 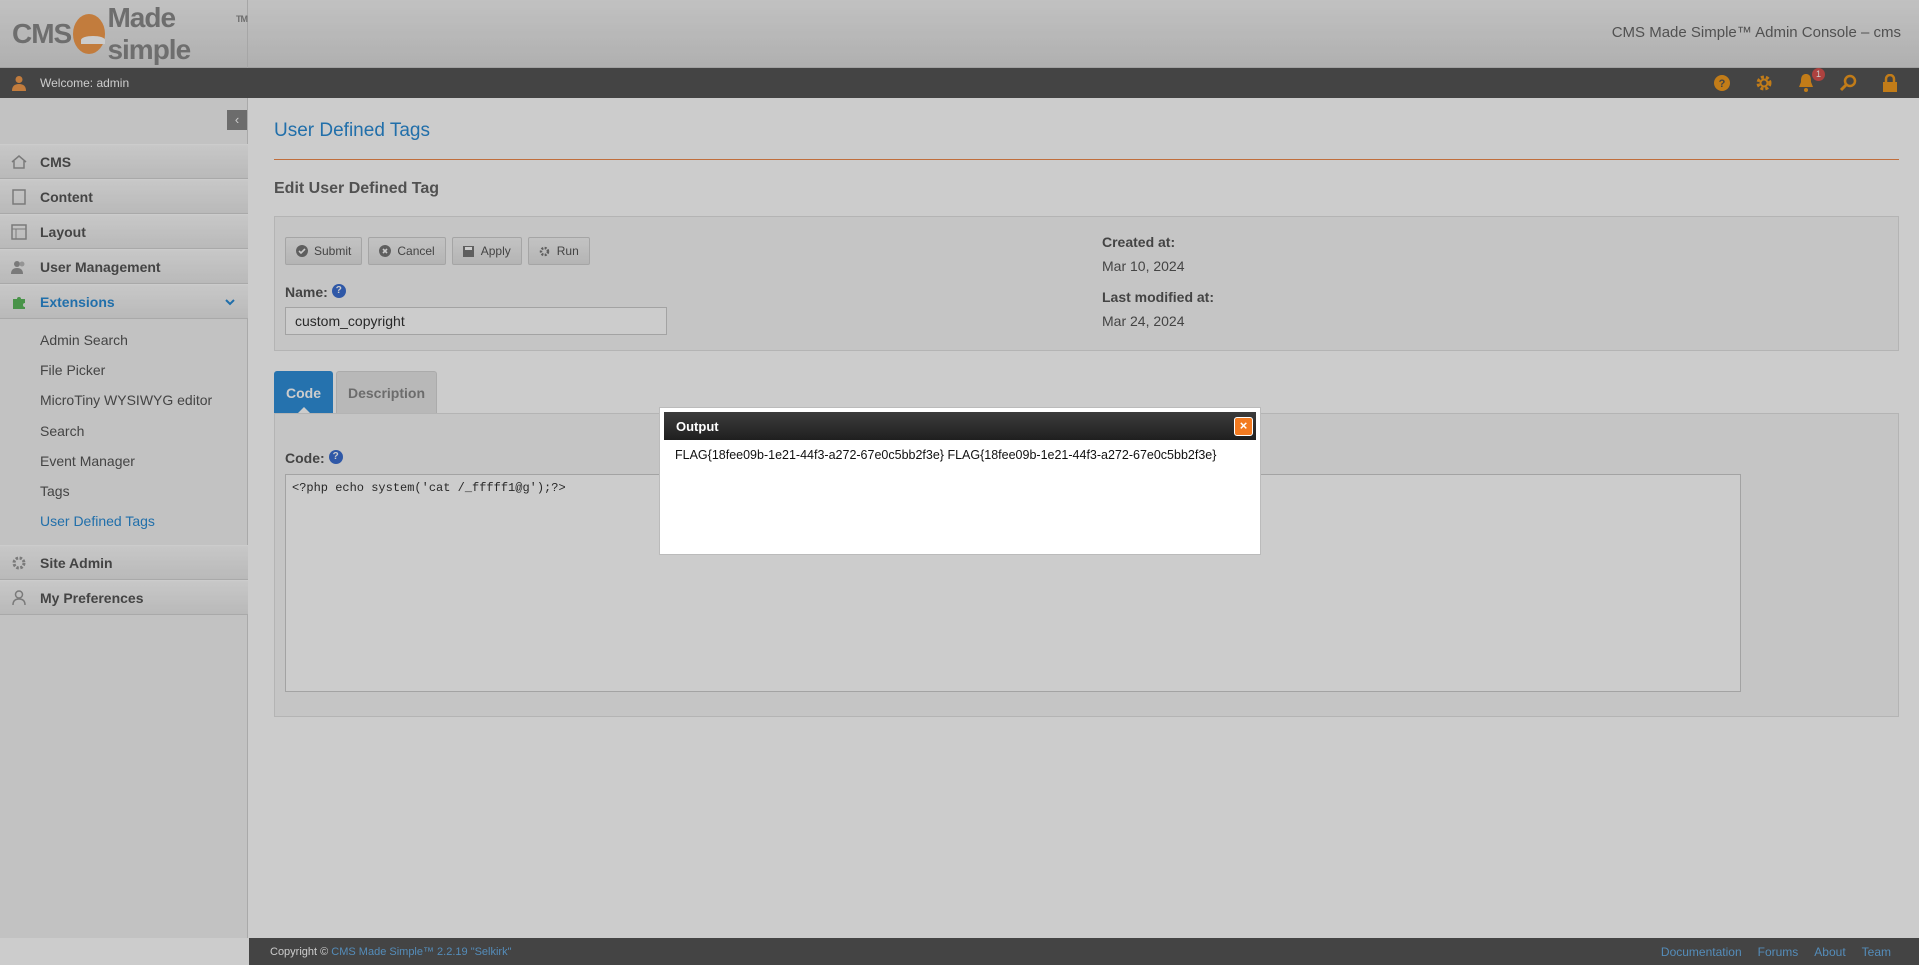 I want to click on close-icon: ×, so click(x=1243, y=426).